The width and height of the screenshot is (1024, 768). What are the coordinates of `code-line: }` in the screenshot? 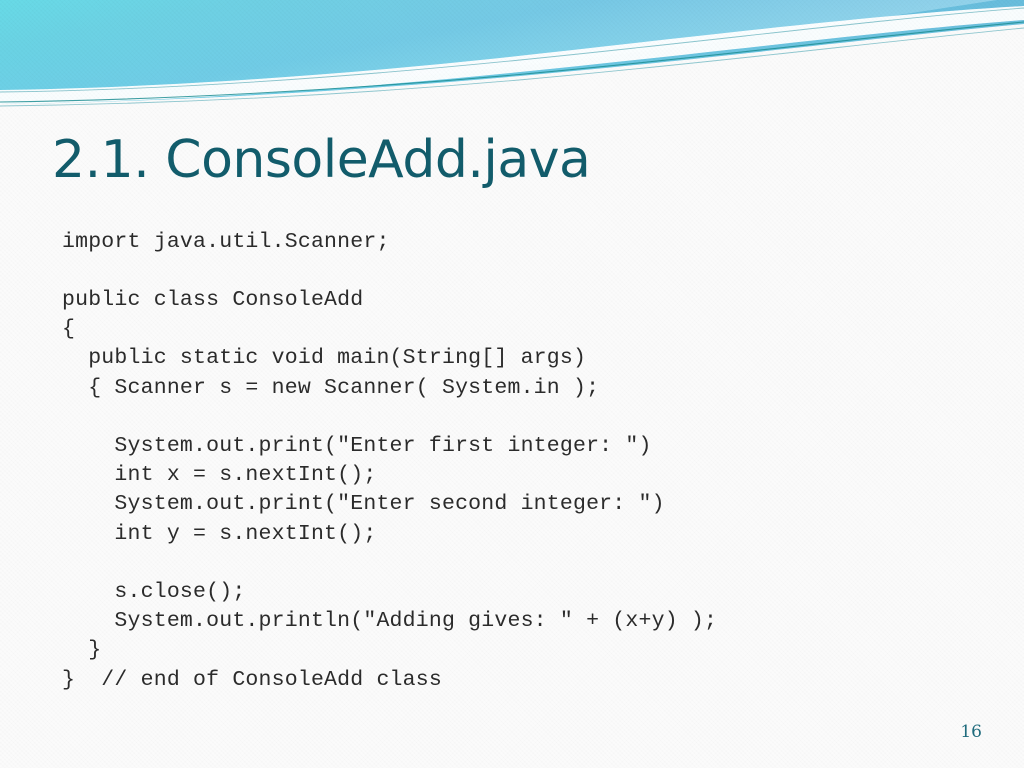 It's located at (82, 650).